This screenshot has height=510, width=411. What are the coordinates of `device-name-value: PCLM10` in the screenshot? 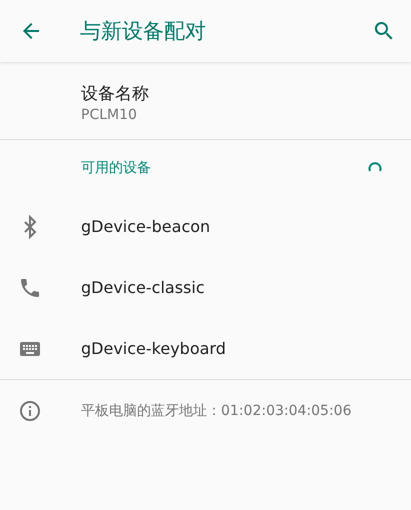 It's located at (109, 115).